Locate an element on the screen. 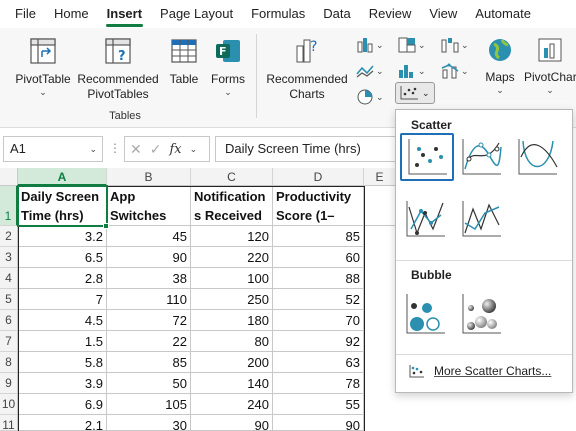 The width and height of the screenshot is (576, 431). column-header-d: D is located at coordinates (318, 177).